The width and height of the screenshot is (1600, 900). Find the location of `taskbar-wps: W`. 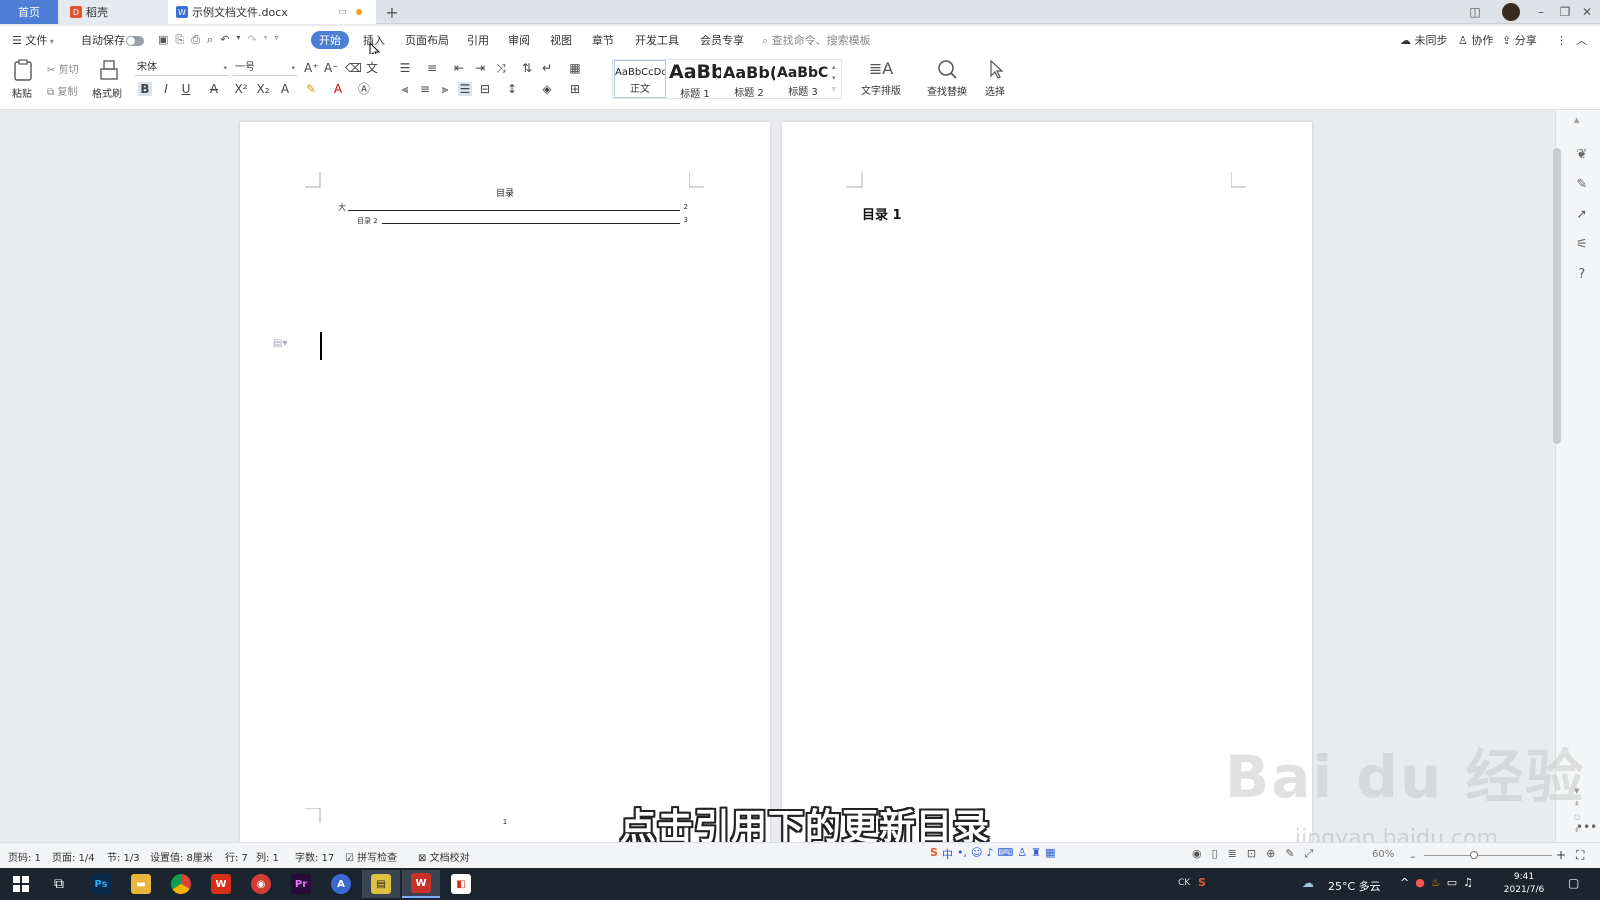

taskbar-wps: W is located at coordinates (221, 884).